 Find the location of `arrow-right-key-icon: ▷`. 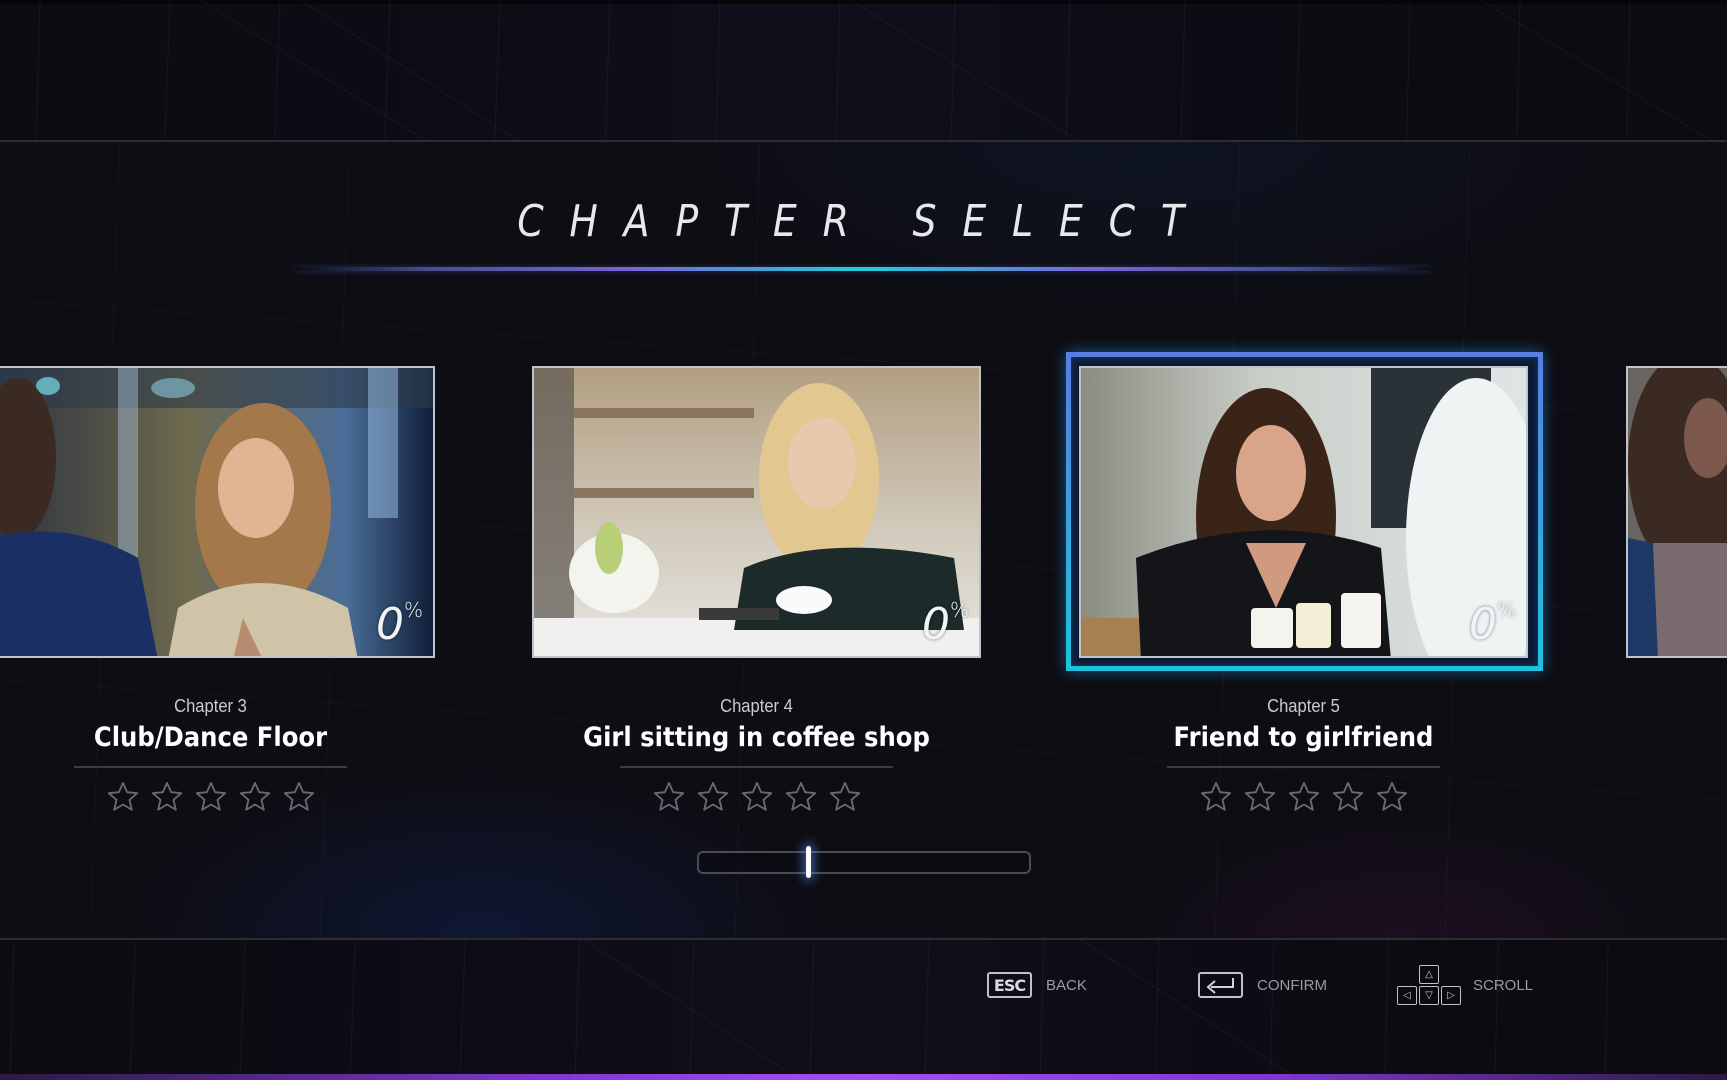

arrow-right-key-icon: ▷ is located at coordinates (1451, 995).